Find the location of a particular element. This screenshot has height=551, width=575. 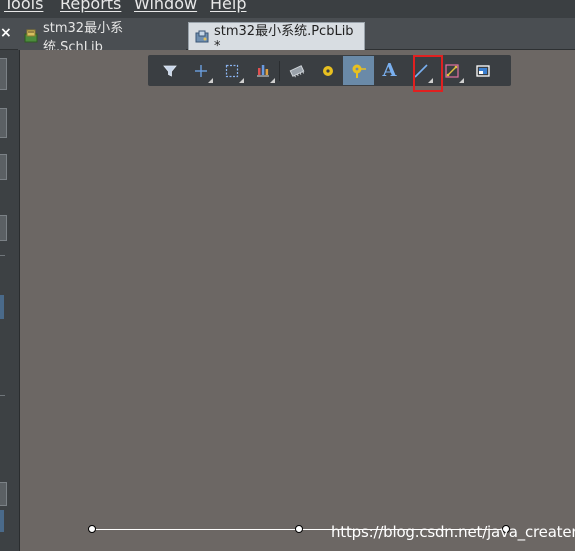

menu-help: Help is located at coordinates (228, 7).